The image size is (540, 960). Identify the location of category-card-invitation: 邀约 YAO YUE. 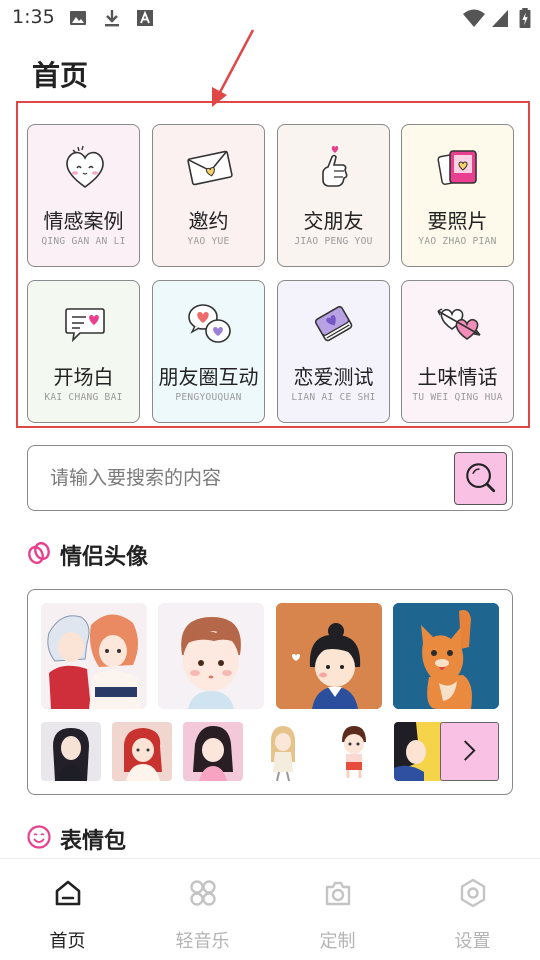
(208, 195).